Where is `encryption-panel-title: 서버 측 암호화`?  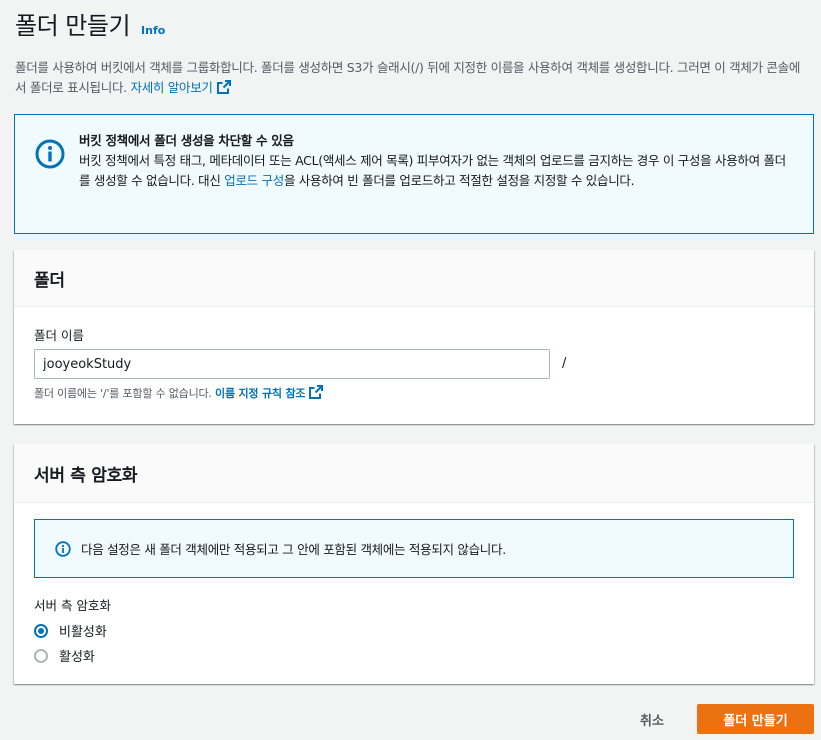 encryption-panel-title: 서버 측 암호화 is located at coordinates (86, 475).